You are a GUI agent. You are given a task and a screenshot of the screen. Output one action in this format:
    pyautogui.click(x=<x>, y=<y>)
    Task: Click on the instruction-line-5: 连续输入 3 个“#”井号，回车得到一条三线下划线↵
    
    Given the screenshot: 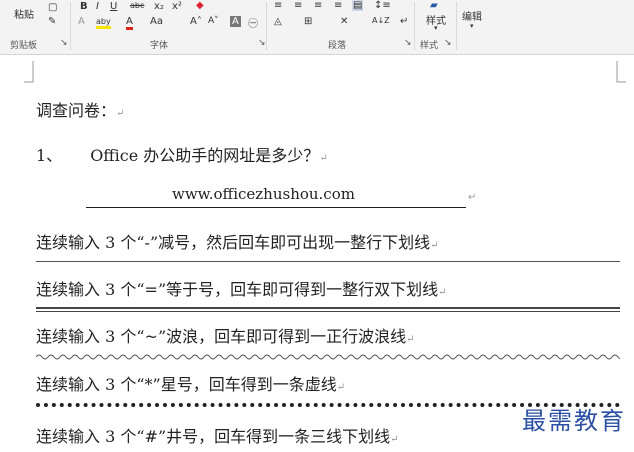 What is the action you would take?
    pyautogui.click(x=217, y=436)
    